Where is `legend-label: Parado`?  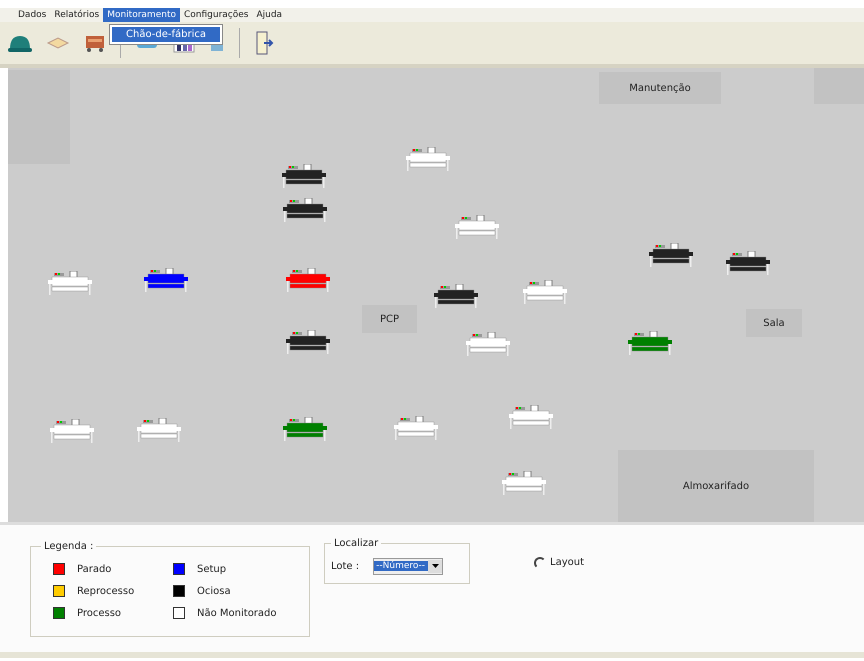
legend-label: Parado is located at coordinates (94, 569).